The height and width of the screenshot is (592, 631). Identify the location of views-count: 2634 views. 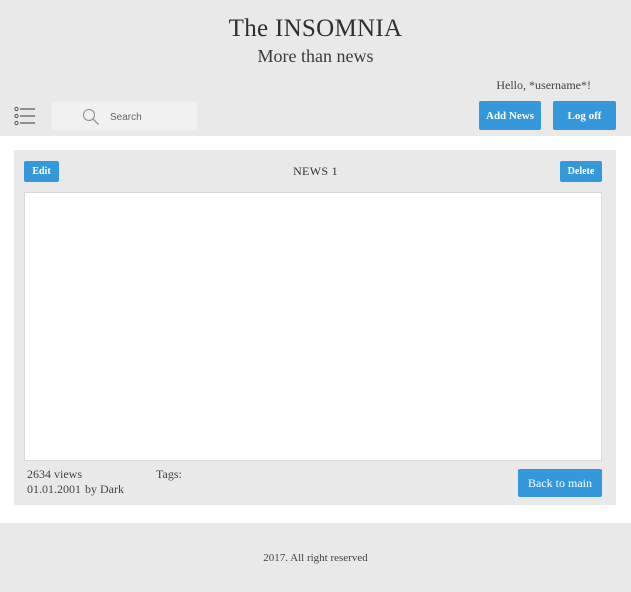
(54, 474).